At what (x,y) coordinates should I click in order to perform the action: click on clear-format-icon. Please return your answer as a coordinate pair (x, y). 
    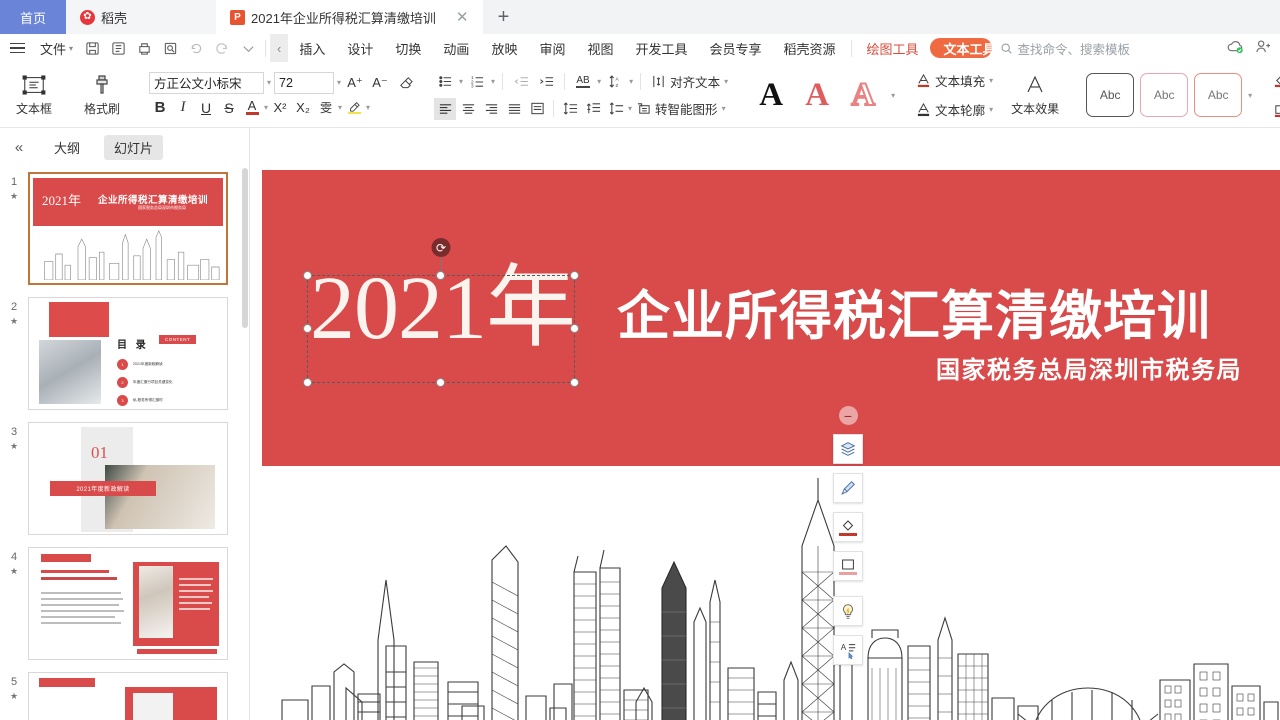
    Looking at the image, I should click on (405, 83).